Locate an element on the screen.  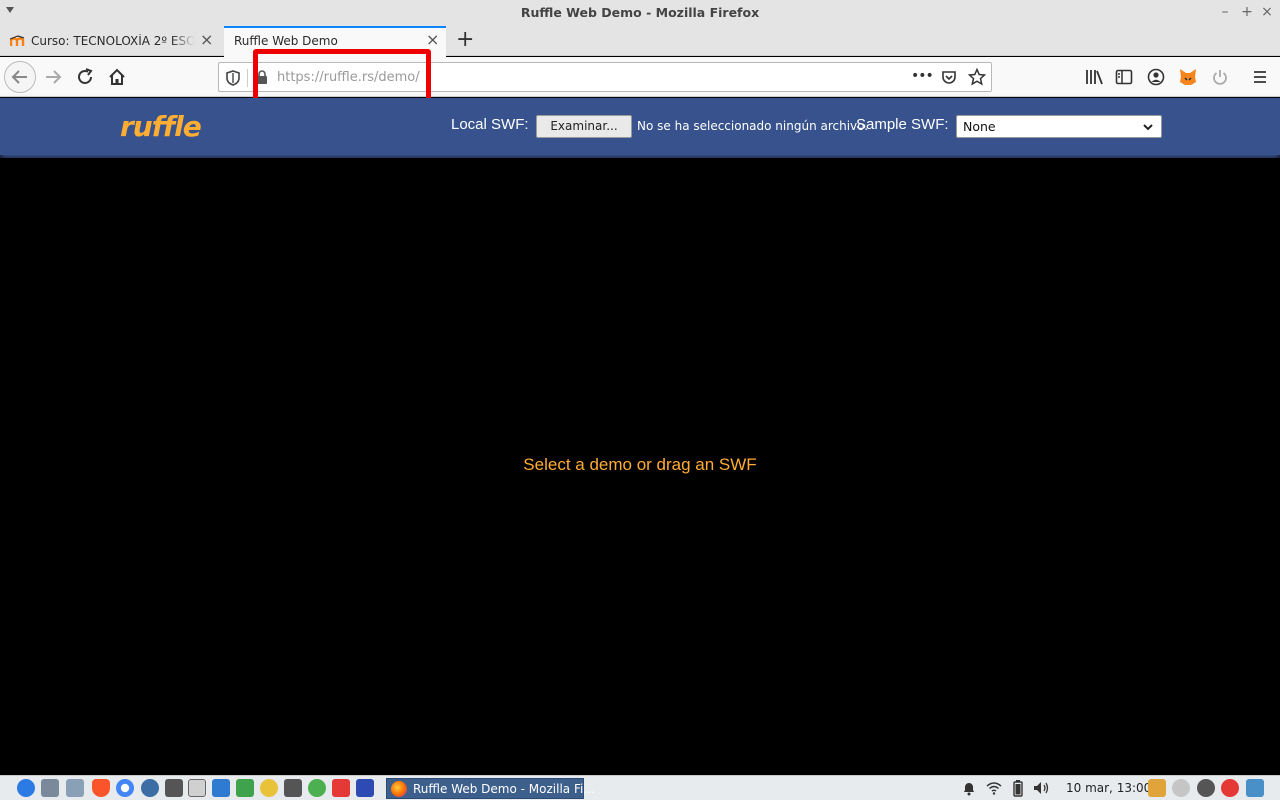
spreadsheet-icon is located at coordinates (245, 788).